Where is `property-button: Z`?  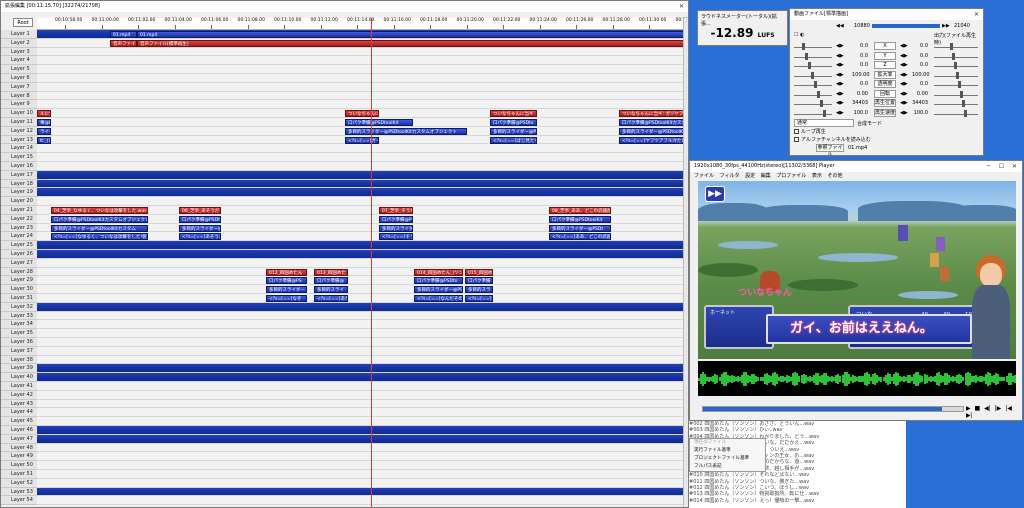 property-button: Z is located at coordinates (885, 65).